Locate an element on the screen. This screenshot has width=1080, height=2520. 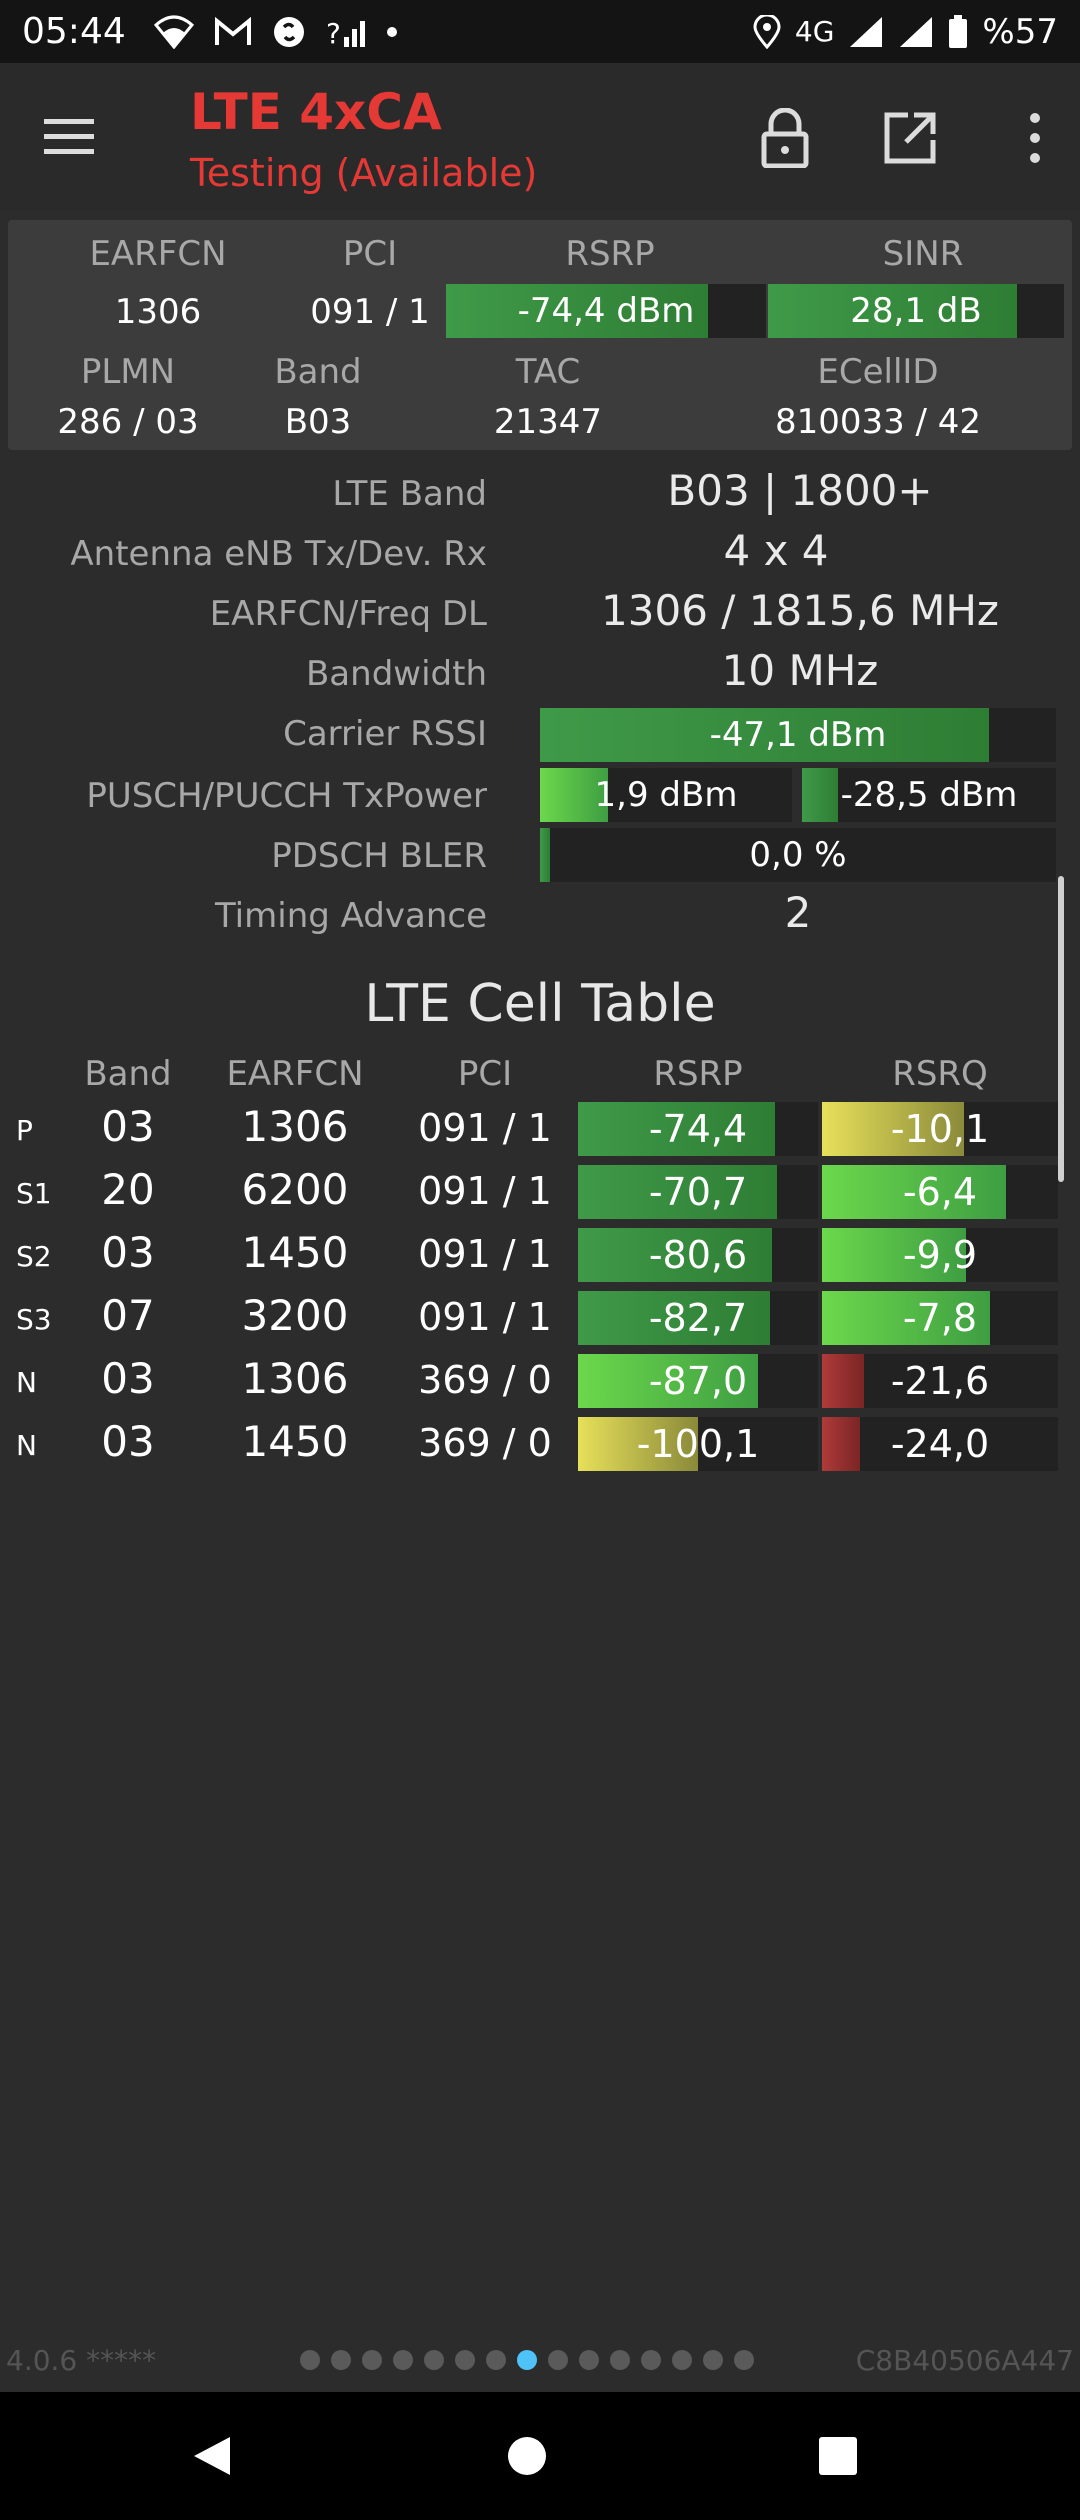
signal-question-icon: ? is located at coordinates (346, 32).